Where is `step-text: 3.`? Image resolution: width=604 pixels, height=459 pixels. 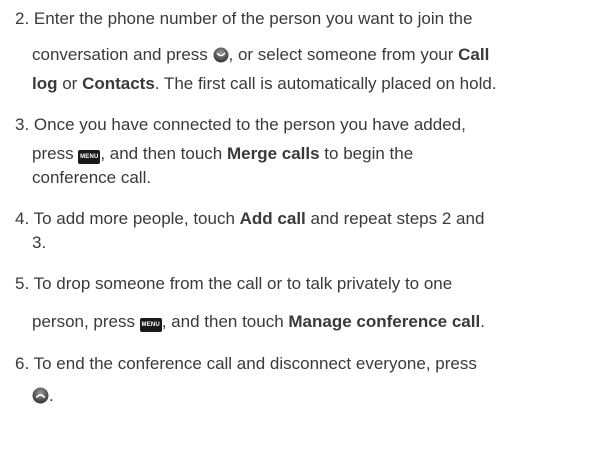 step-text: 3. is located at coordinates (39, 242).